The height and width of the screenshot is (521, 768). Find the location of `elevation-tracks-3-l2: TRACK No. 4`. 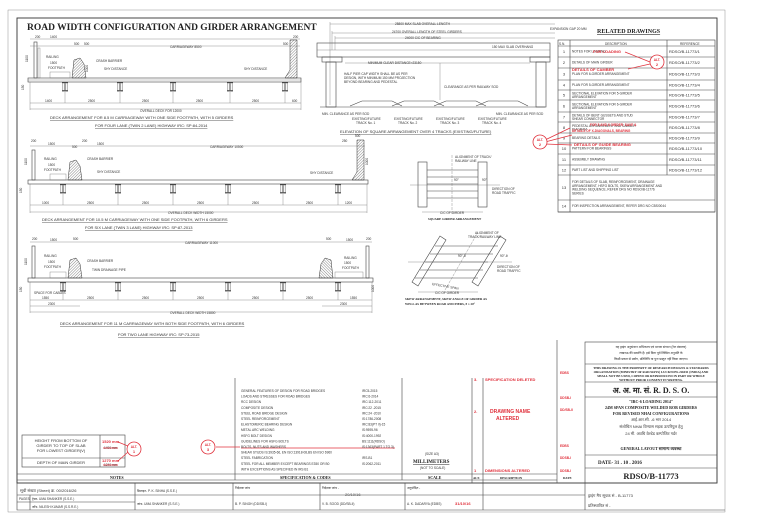

elevation-tracks-3-l2: TRACK No. 4 is located at coordinates (492, 123).